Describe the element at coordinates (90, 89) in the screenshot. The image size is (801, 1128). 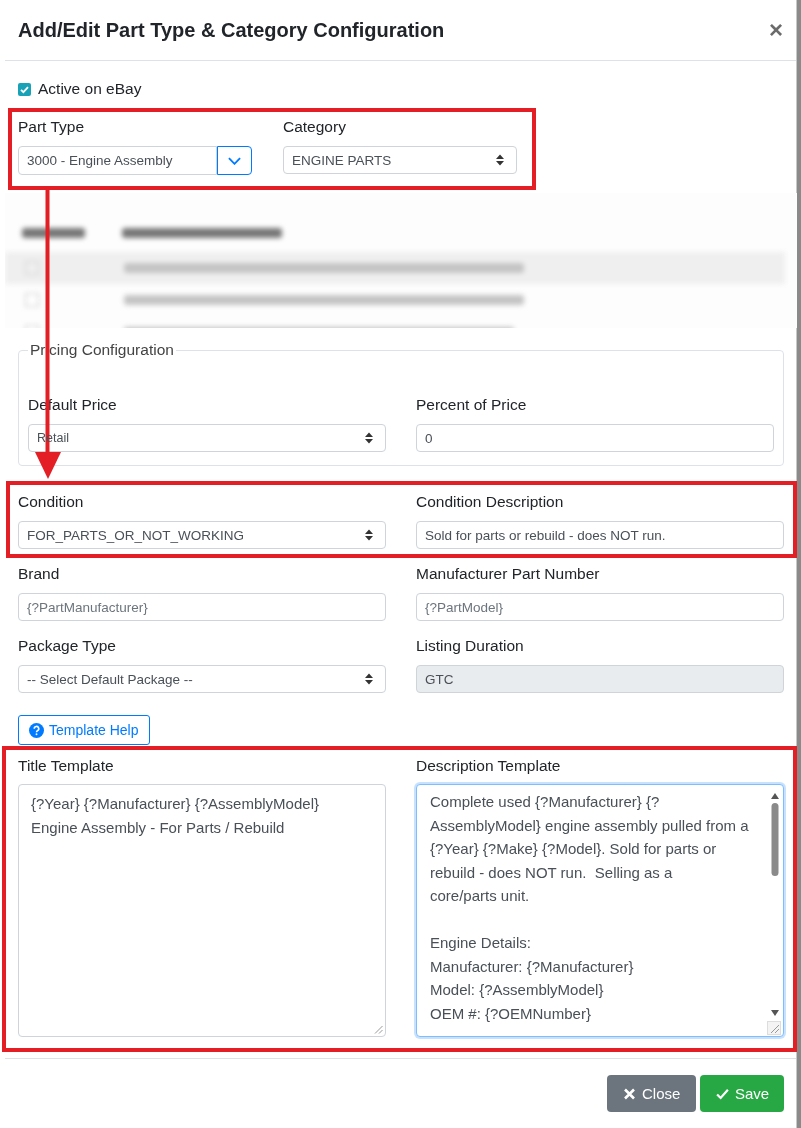
I see `checkbox-label: Active on eBay` at that location.